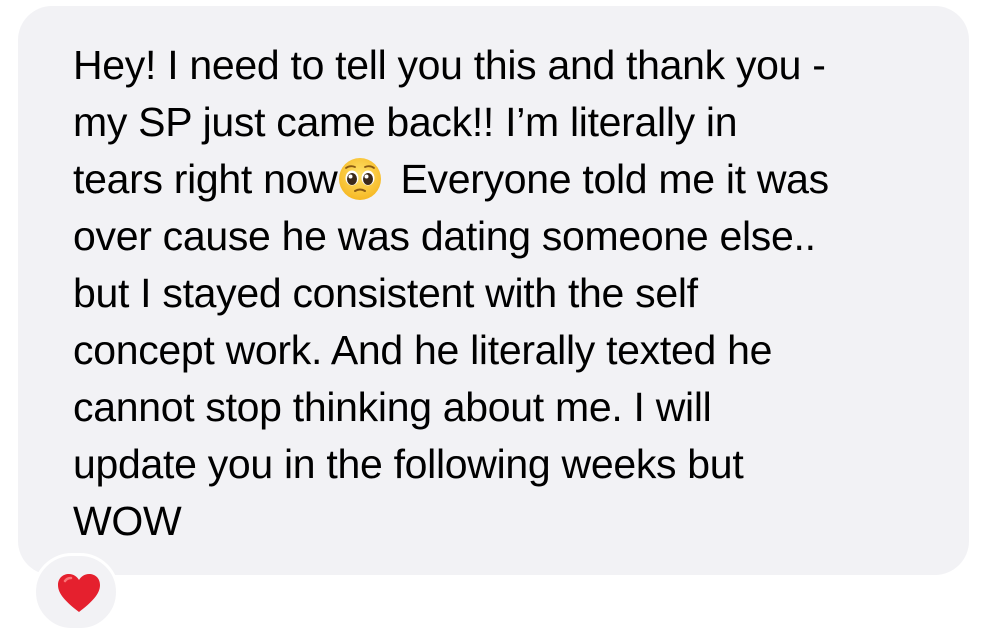 Image resolution: width=993 pixels, height=637 pixels. What do you see at coordinates (609, 179) in the screenshot?
I see `message-line-part: Everyone told me it was` at bounding box center [609, 179].